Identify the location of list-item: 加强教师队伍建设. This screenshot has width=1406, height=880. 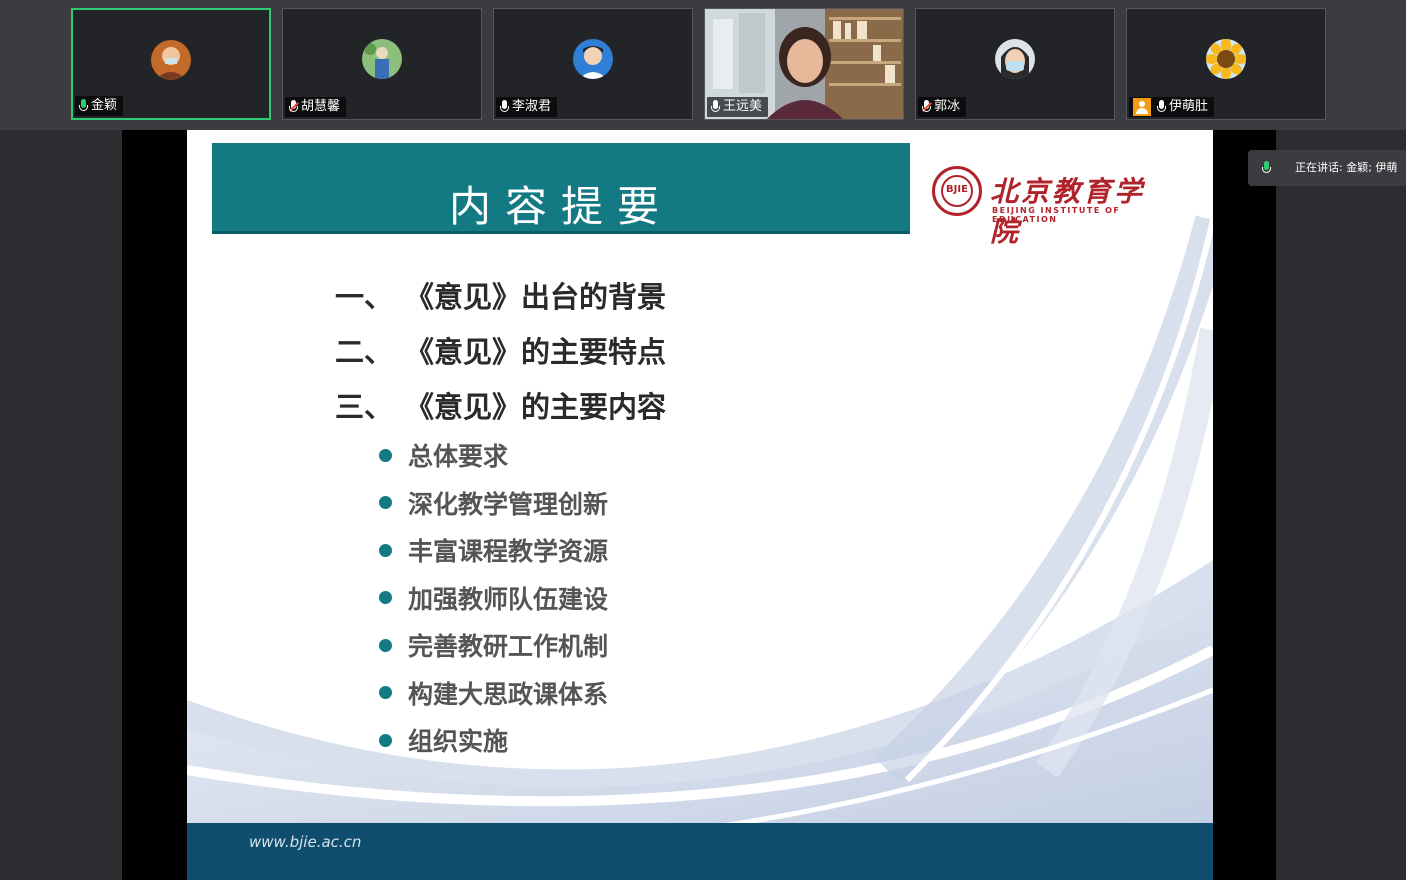
(493, 603).